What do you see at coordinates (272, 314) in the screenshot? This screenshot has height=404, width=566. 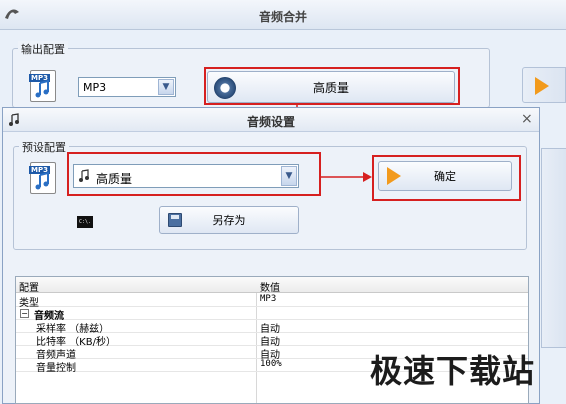 I see `table-row-group: − 音频流` at bounding box center [272, 314].